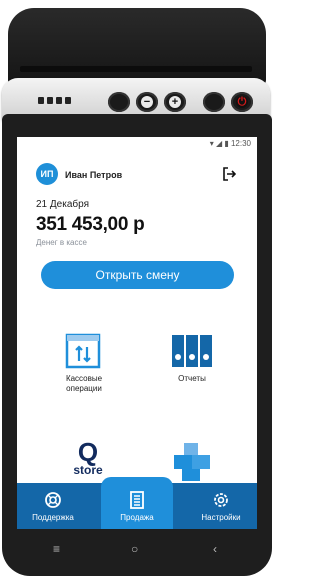 The width and height of the screenshot is (320, 576). Describe the element at coordinates (61, 242) in the screenshot. I see `balance-label: Денег в кассе` at that location.